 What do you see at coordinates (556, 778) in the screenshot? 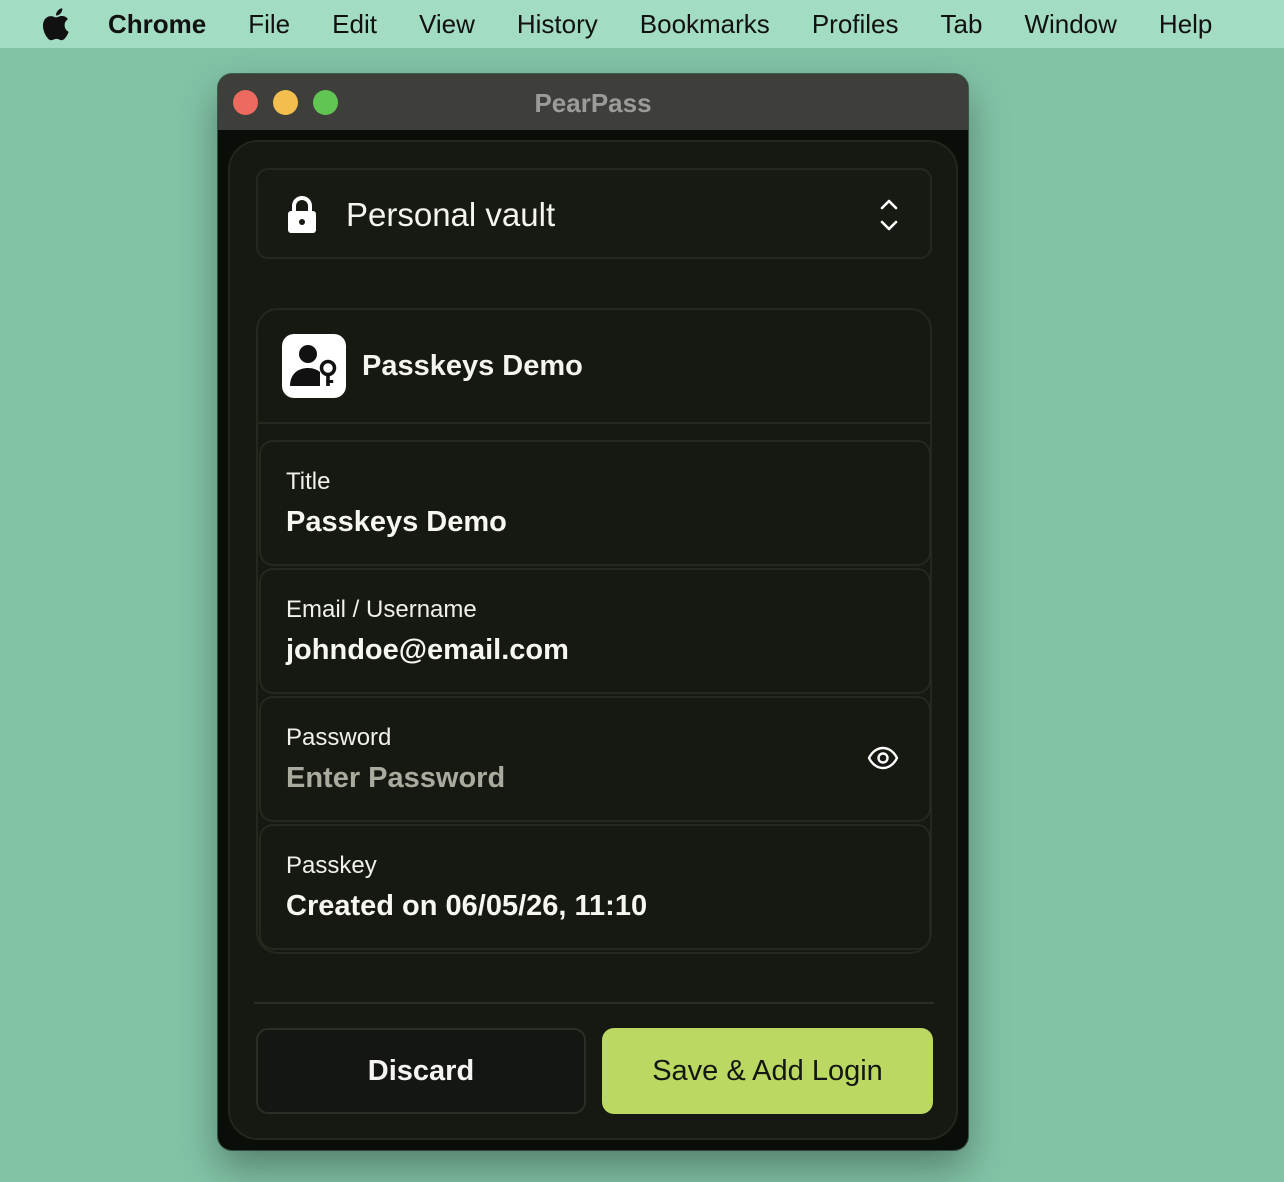
I see `password-input` at bounding box center [556, 778].